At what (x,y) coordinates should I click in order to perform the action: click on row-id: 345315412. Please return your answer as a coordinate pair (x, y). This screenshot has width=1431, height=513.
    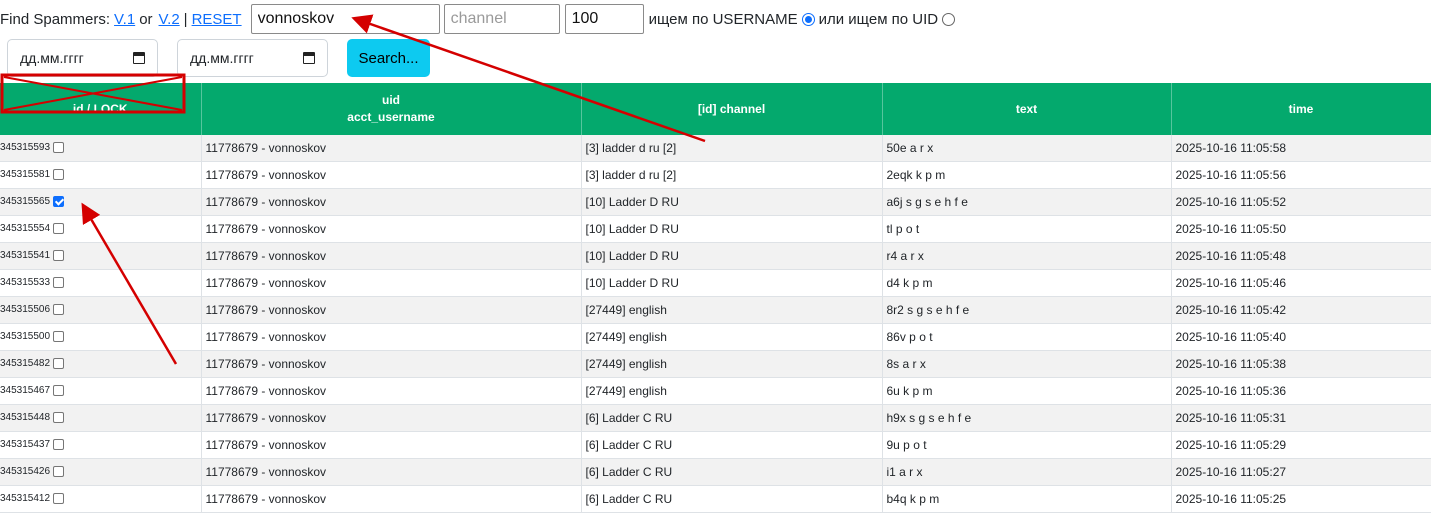
    Looking at the image, I should click on (25, 499).